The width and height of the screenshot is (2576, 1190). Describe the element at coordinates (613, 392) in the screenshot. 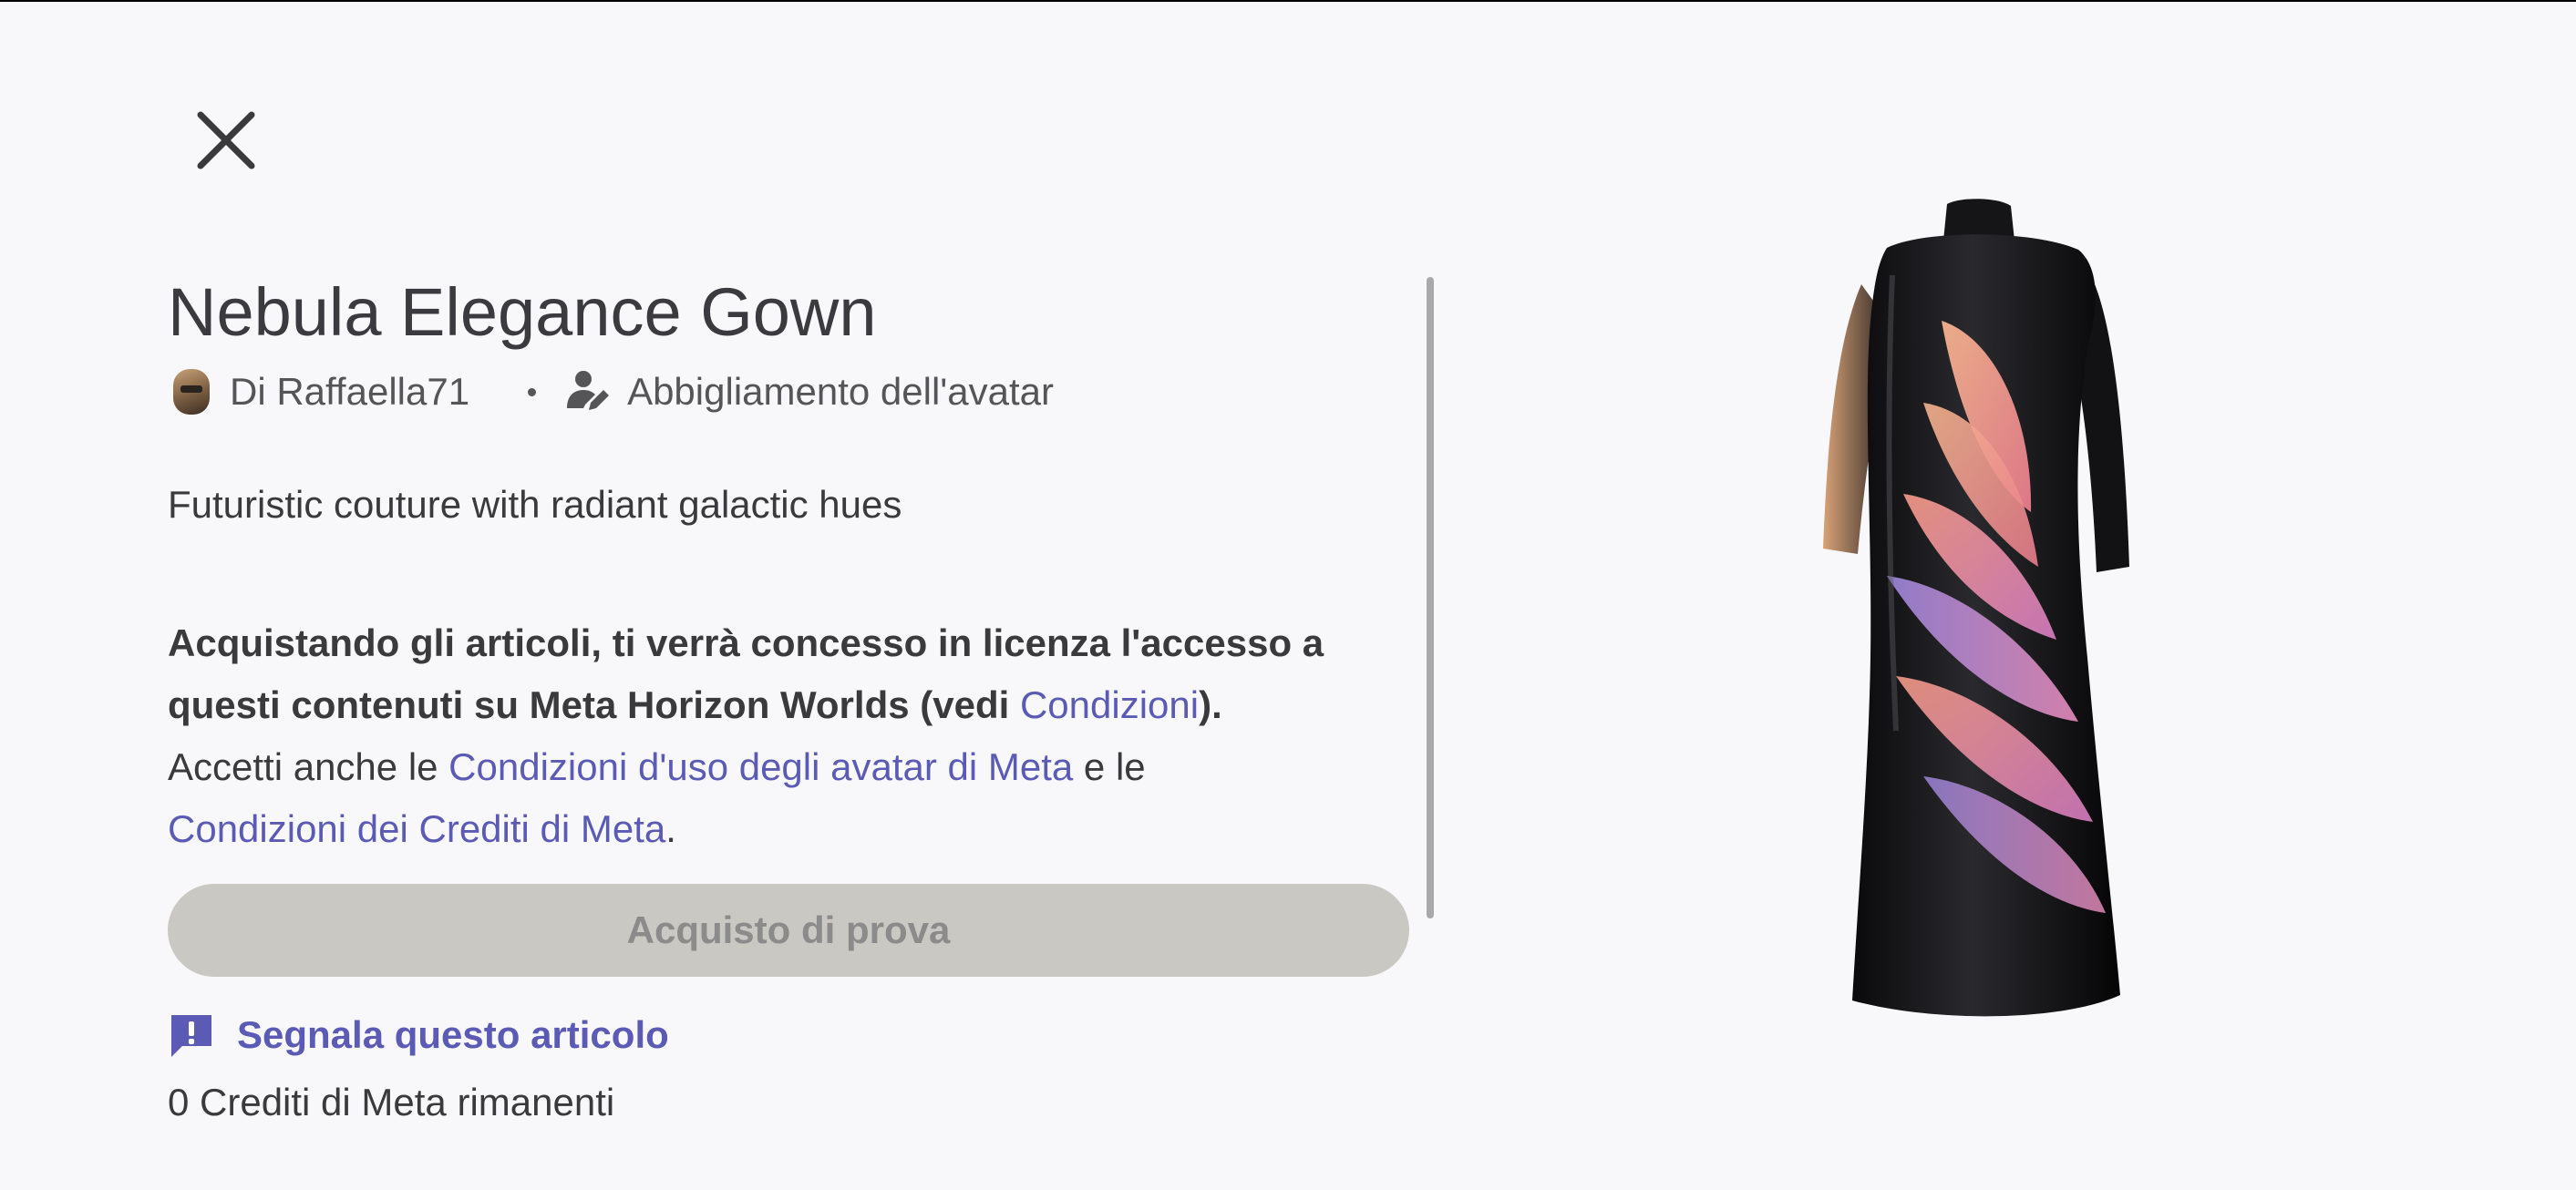

I see `item-meta-row: Di Raffaella71 Abbigliamento dell'avatar` at that location.